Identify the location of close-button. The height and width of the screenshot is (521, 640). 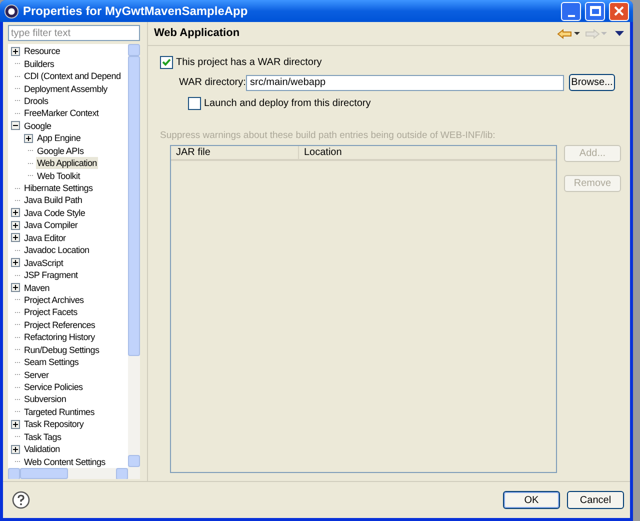
(619, 11).